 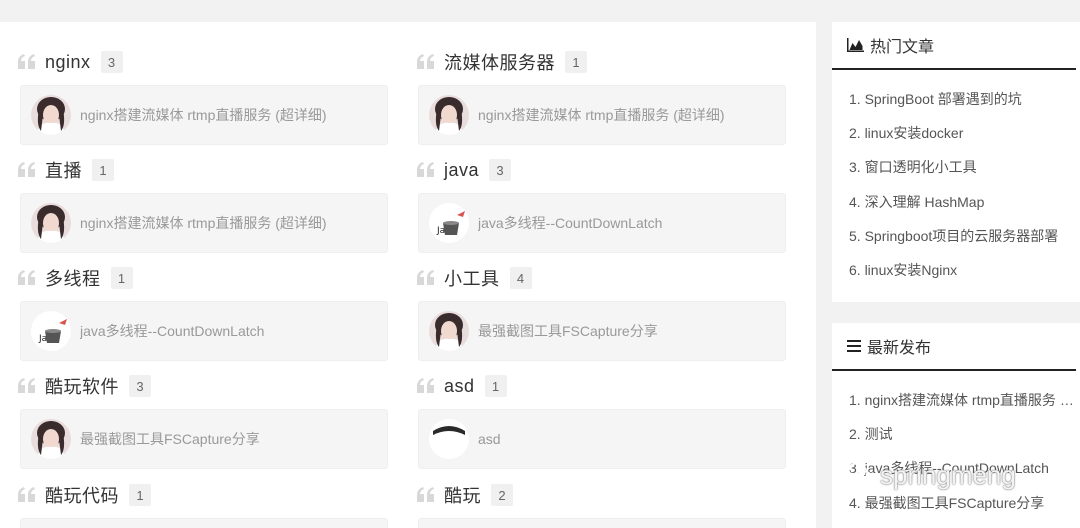 I want to click on tag-header: asd 1, so click(x=462, y=386).